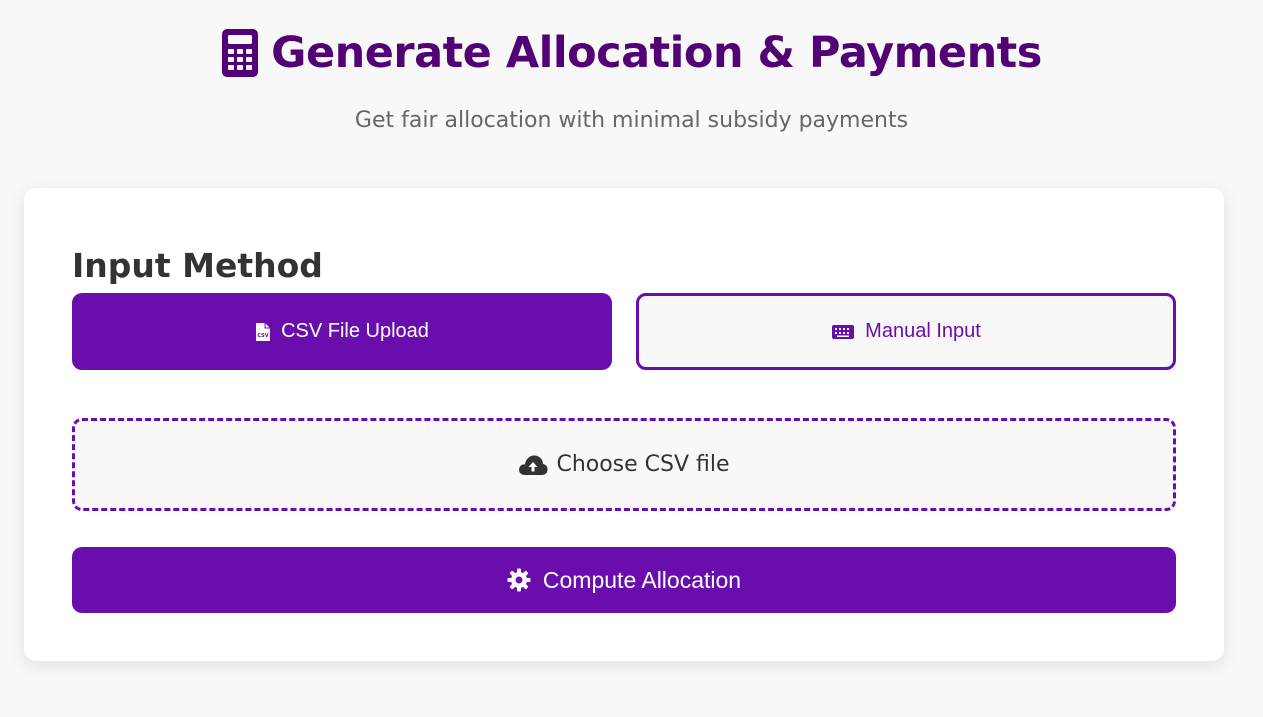  Describe the element at coordinates (923, 331) in the screenshot. I see `manual-input-label: Manual Input` at that location.